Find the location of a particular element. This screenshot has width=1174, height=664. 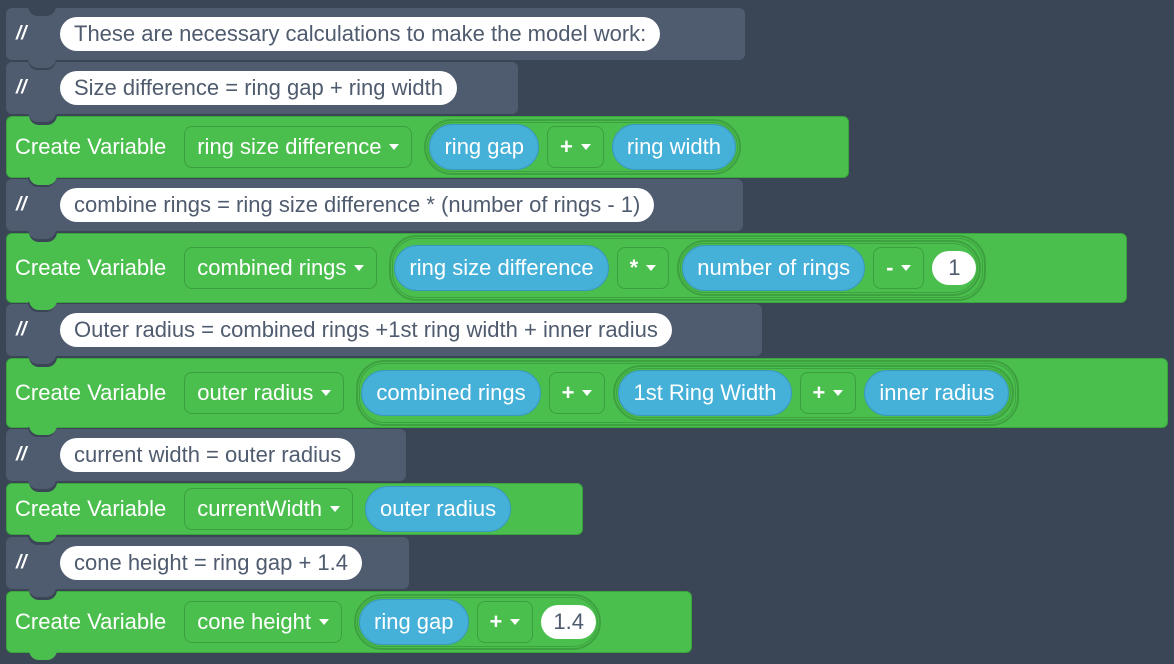

comment-text: Size difference = ring gap + ring width is located at coordinates (258, 88).